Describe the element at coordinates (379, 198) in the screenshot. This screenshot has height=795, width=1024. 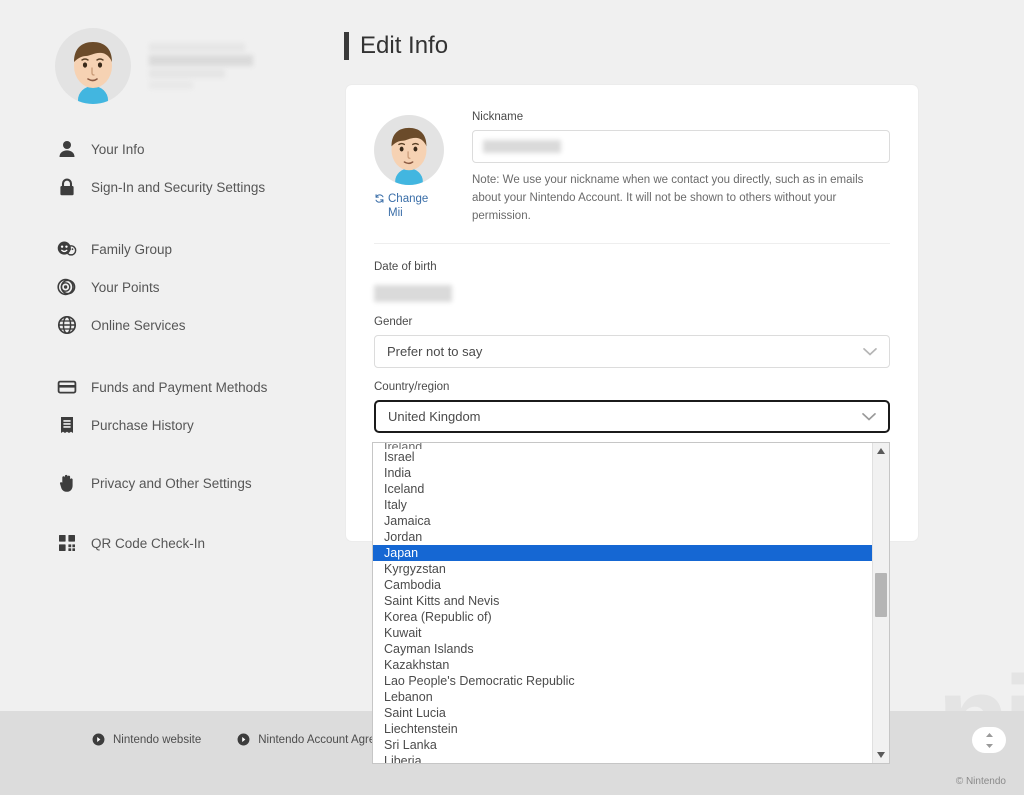
I see `refresh-icon` at that location.